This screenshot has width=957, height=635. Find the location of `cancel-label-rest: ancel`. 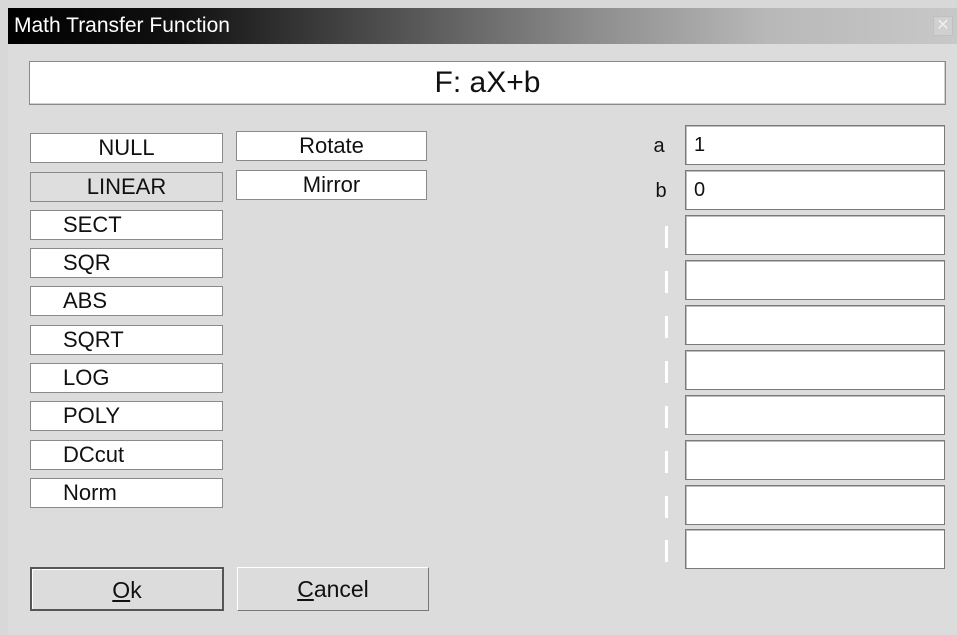

cancel-label-rest: ancel is located at coordinates (341, 589).